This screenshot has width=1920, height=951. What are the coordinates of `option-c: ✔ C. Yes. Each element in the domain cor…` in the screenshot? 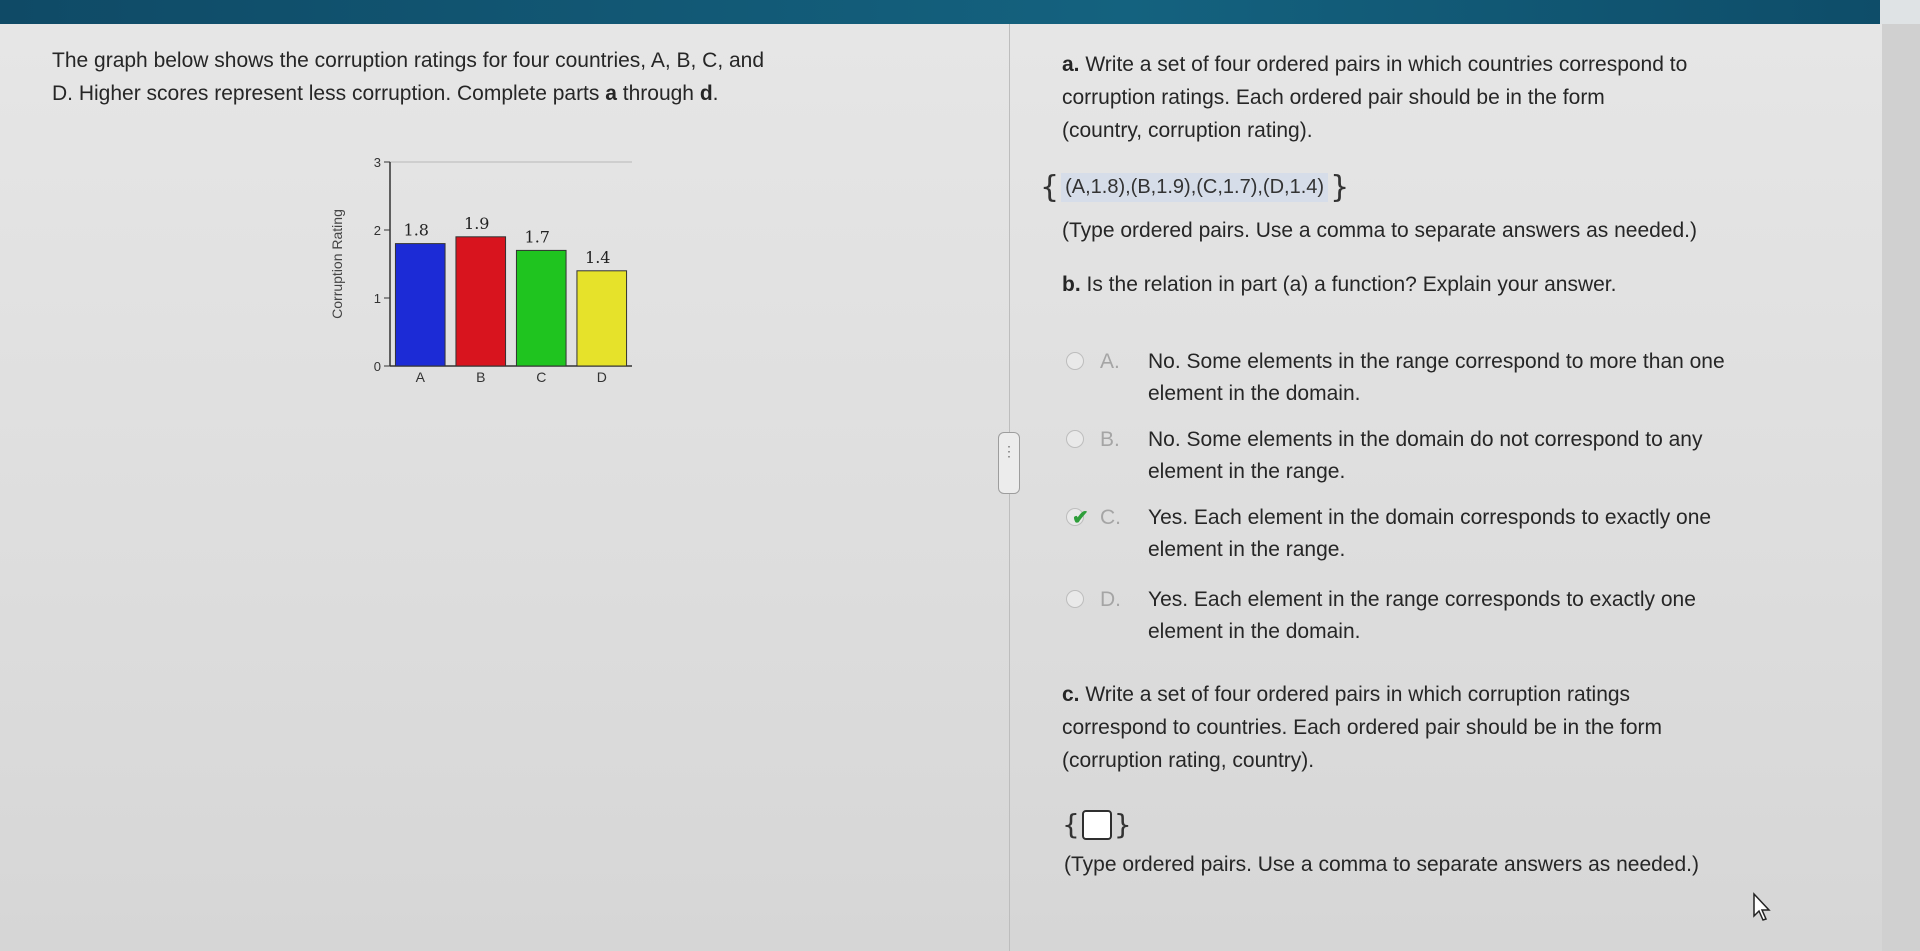 It's located at (1456, 534).